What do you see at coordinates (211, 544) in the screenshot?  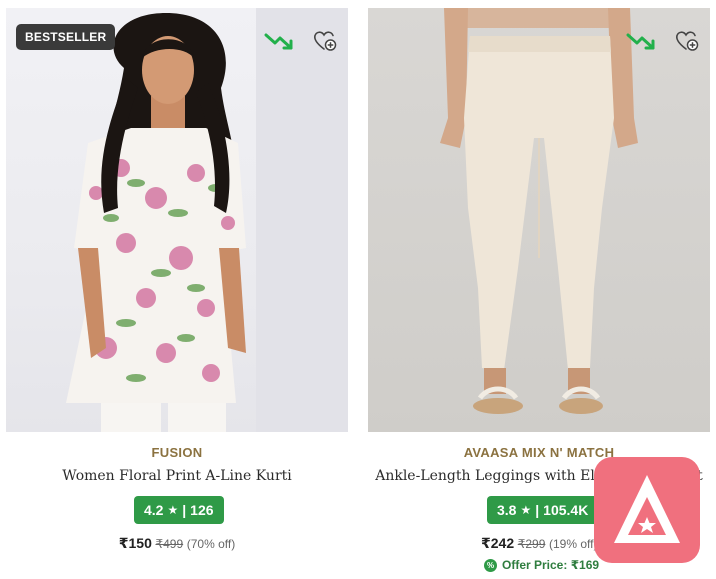 I see `discount-text: (70% off)` at bounding box center [211, 544].